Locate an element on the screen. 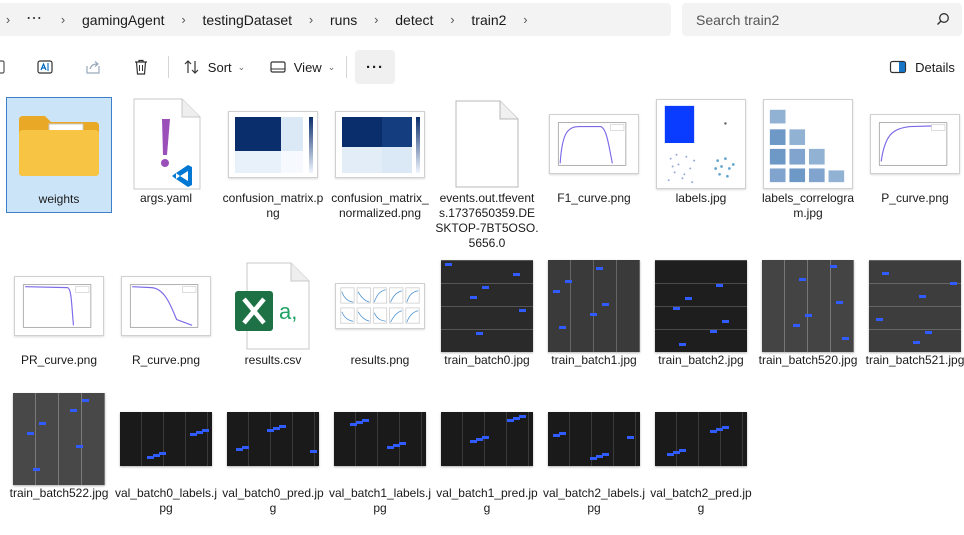 Image resolution: width=964 pixels, height=535 pixels. file-item-weights: weights is located at coordinates (59, 155).